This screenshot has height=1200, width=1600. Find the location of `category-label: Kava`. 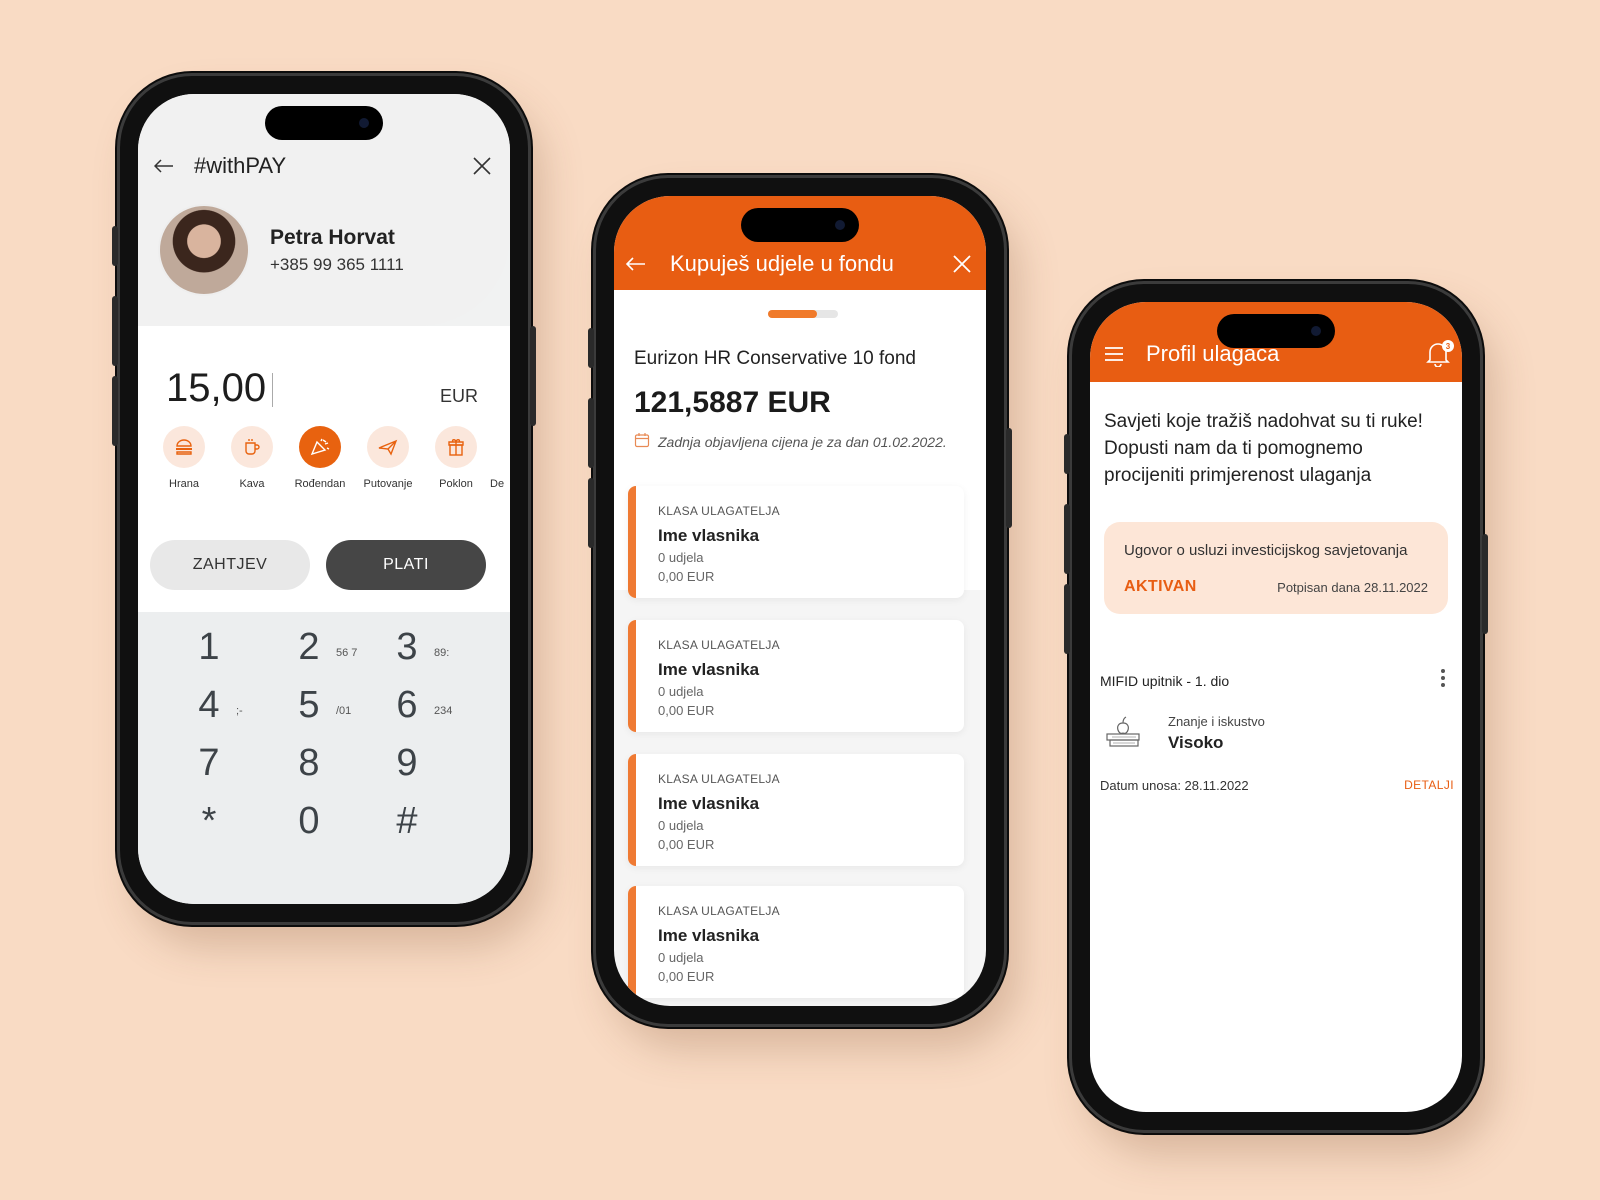

category-label: Kava is located at coordinates (252, 484).